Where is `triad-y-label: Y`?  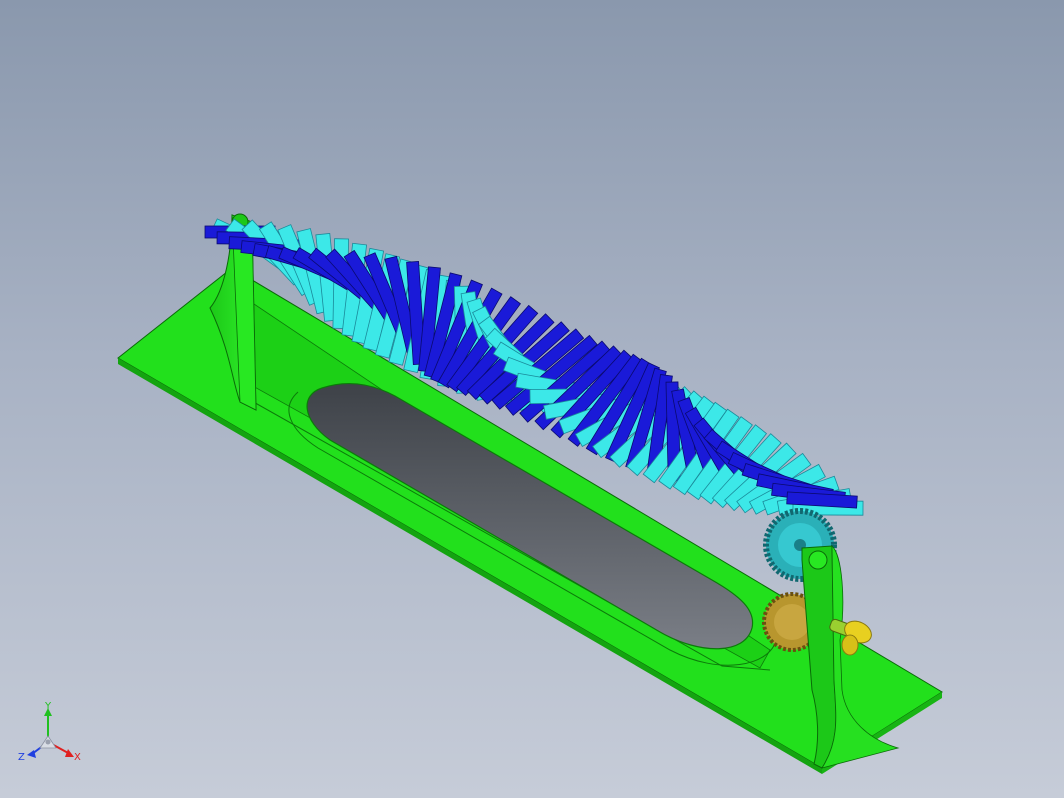 triad-y-label: Y is located at coordinates (48, 706).